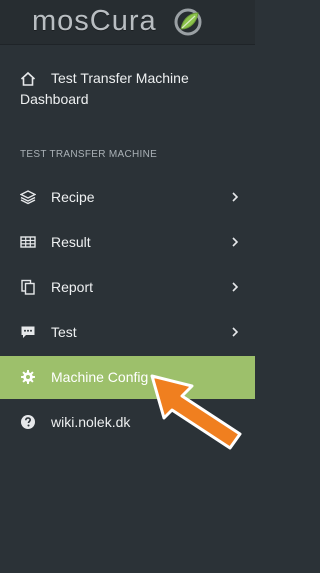 The image size is (320, 573). What do you see at coordinates (28, 287) in the screenshot?
I see `copy-icon` at bounding box center [28, 287].